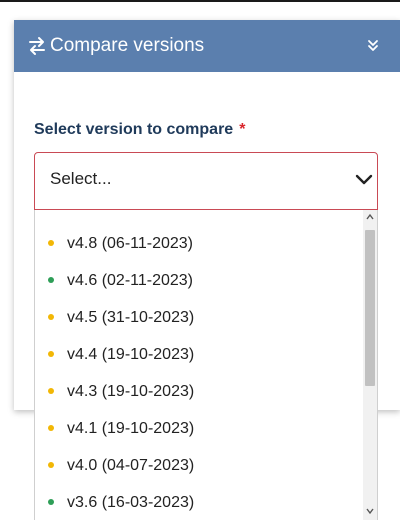 The width and height of the screenshot is (400, 520). Describe the element at coordinates (199, 391) in the screenshot. I see `version-option: v4.3 (19-10-2023)` at that location.